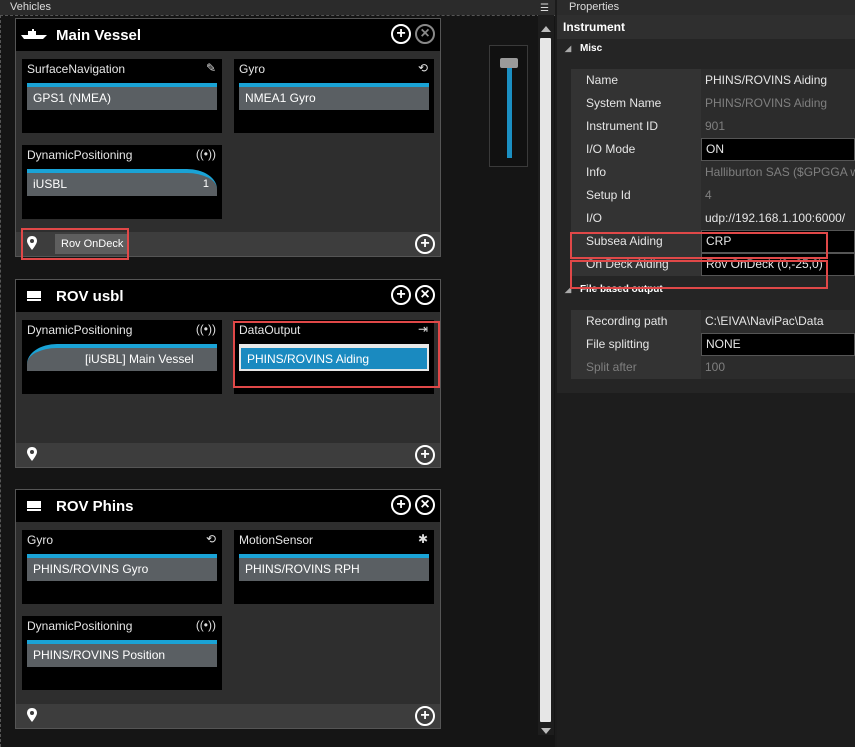 The image size is (855, 747). Describe the element at coordinates (778, 80) in the screenshot. I see `property-value-name: PHINS/ROVINS Aiding` at that location.